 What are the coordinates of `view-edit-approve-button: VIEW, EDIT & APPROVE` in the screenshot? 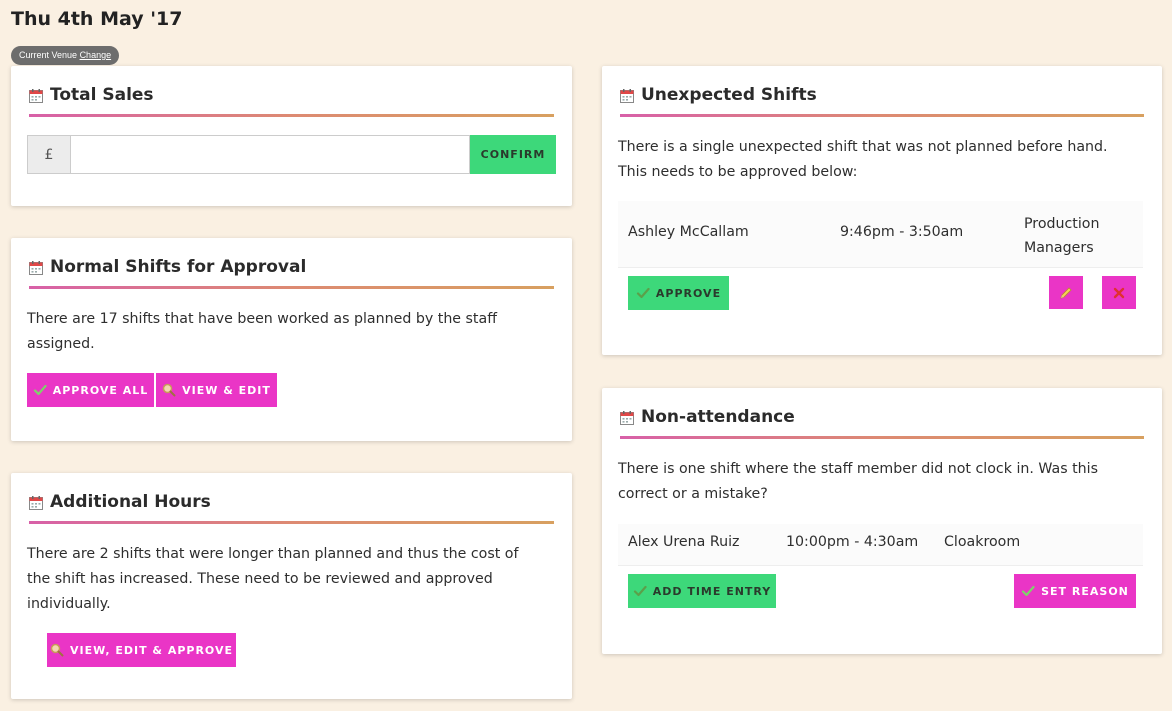 It's located at (141, 650).